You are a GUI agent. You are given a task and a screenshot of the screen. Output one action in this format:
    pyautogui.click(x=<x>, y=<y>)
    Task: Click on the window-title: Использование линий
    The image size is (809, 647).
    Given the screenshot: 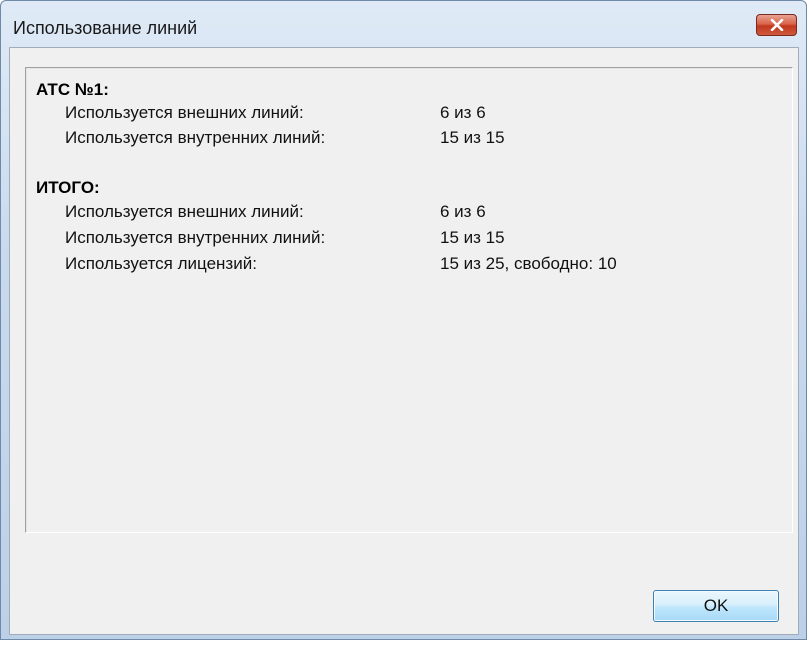 What is the action you would take?
    pyautogui.click(x=105, y=28)
    